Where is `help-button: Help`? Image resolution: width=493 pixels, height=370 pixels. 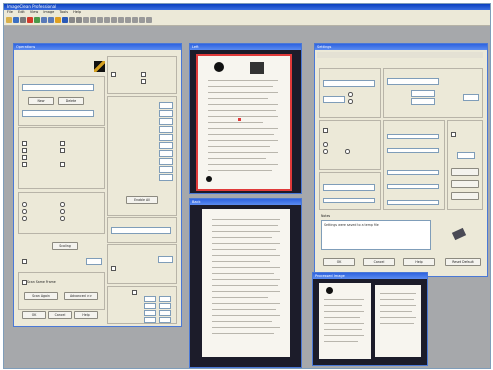
help-button: Help is located at coordinates (86, 315).